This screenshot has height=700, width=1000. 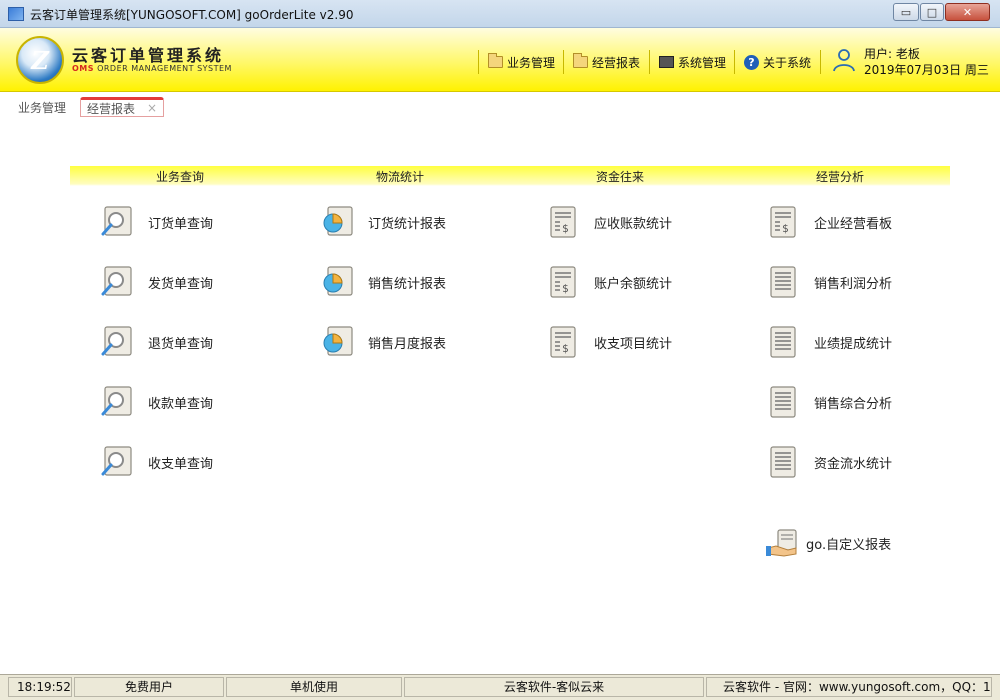 I want to click on app-icon, so click(x=16, y=14).